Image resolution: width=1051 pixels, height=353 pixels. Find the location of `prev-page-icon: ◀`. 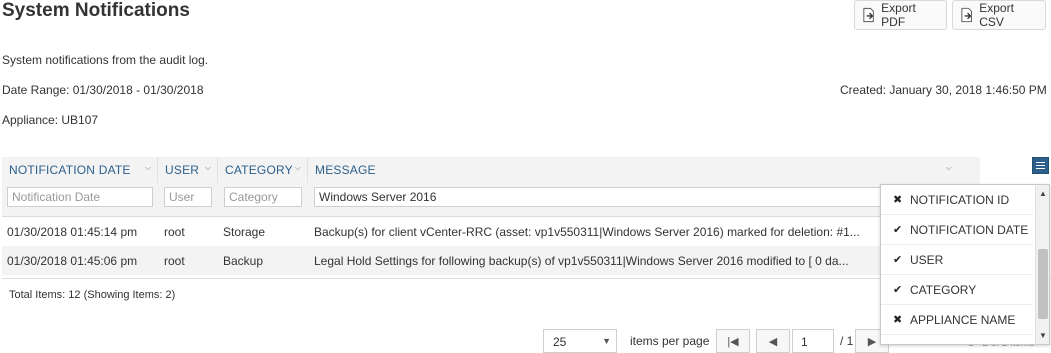

prev-page-icon: ◀ is located at coordinates (773, 341).